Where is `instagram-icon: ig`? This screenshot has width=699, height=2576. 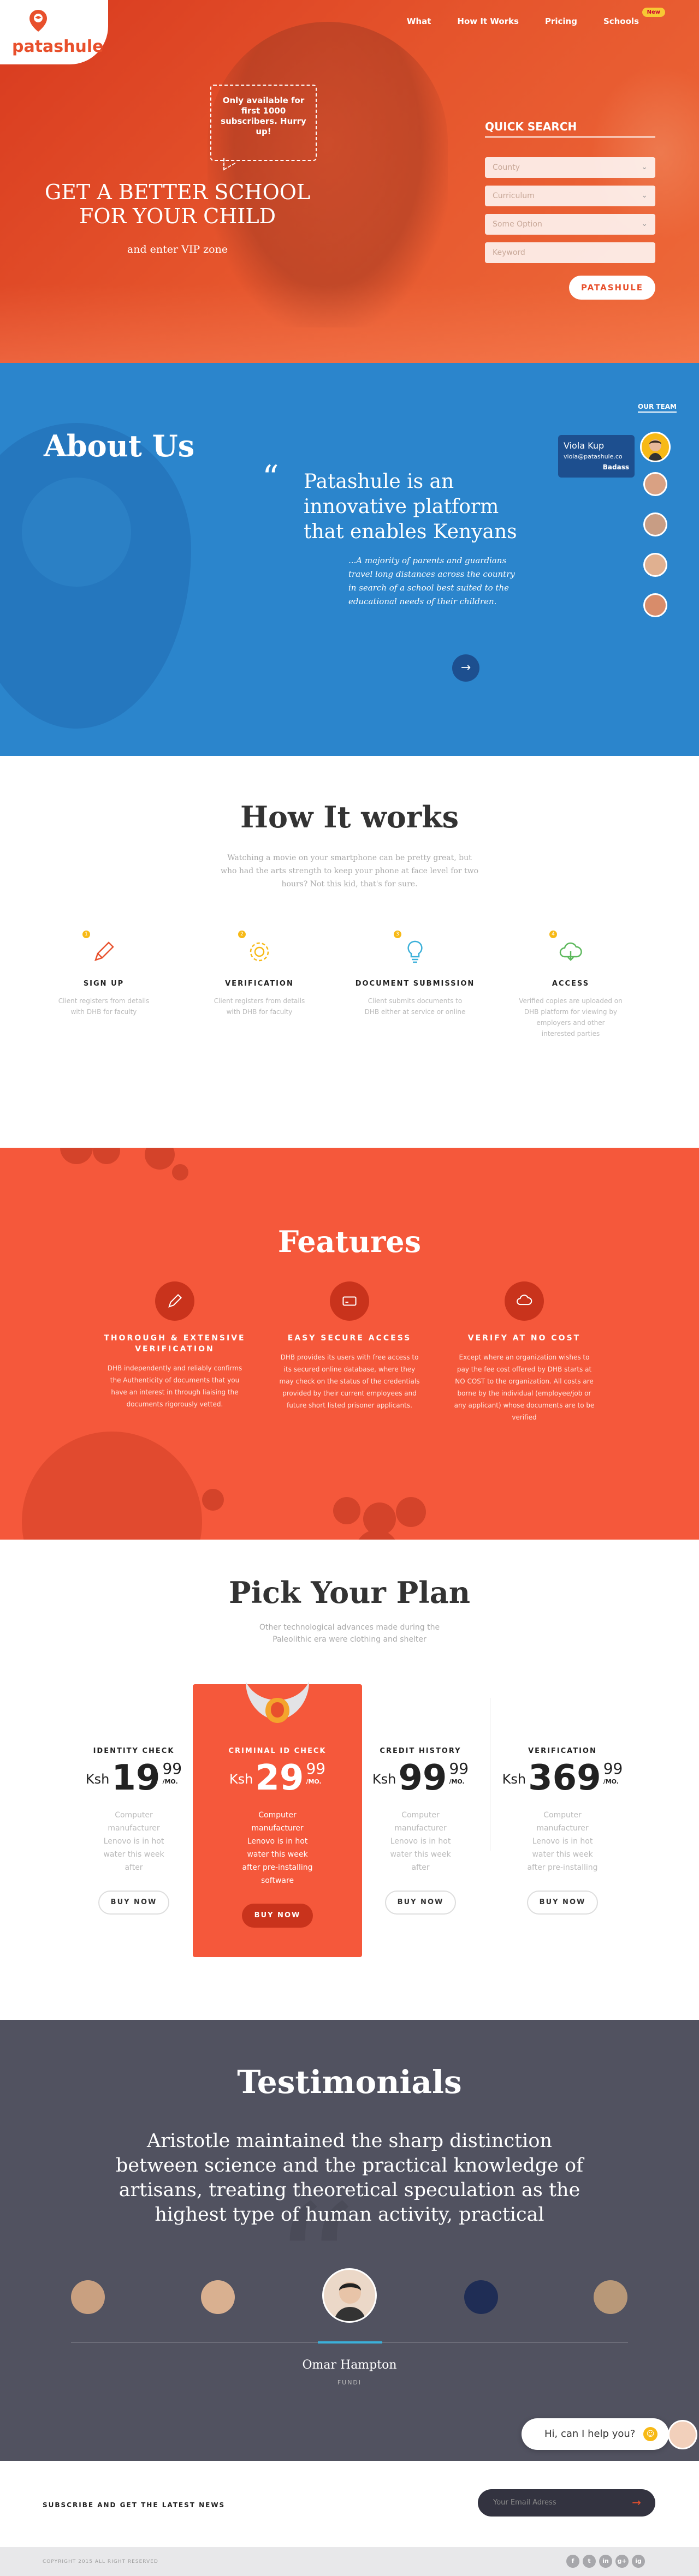
instagram-icon: ig is located at coordinates (639, 2561).